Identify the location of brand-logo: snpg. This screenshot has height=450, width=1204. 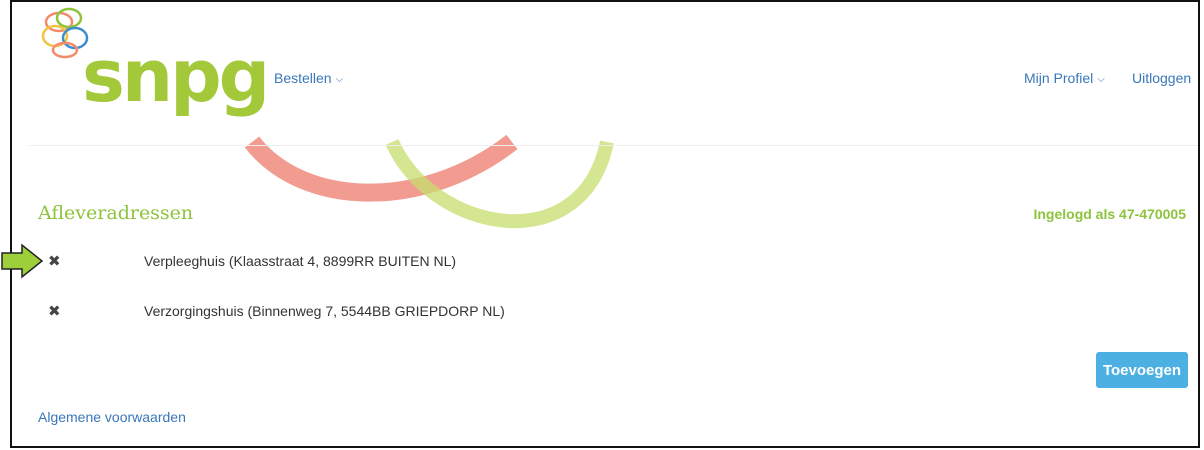
(176, 76).